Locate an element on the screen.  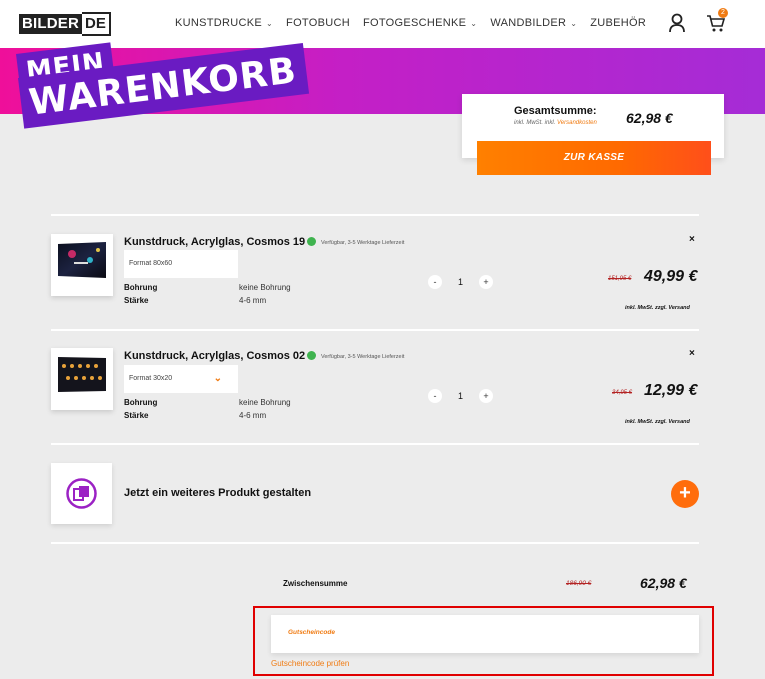
nav-item-label: KUNSTDRUCKE is located at coordinates (219, 23).